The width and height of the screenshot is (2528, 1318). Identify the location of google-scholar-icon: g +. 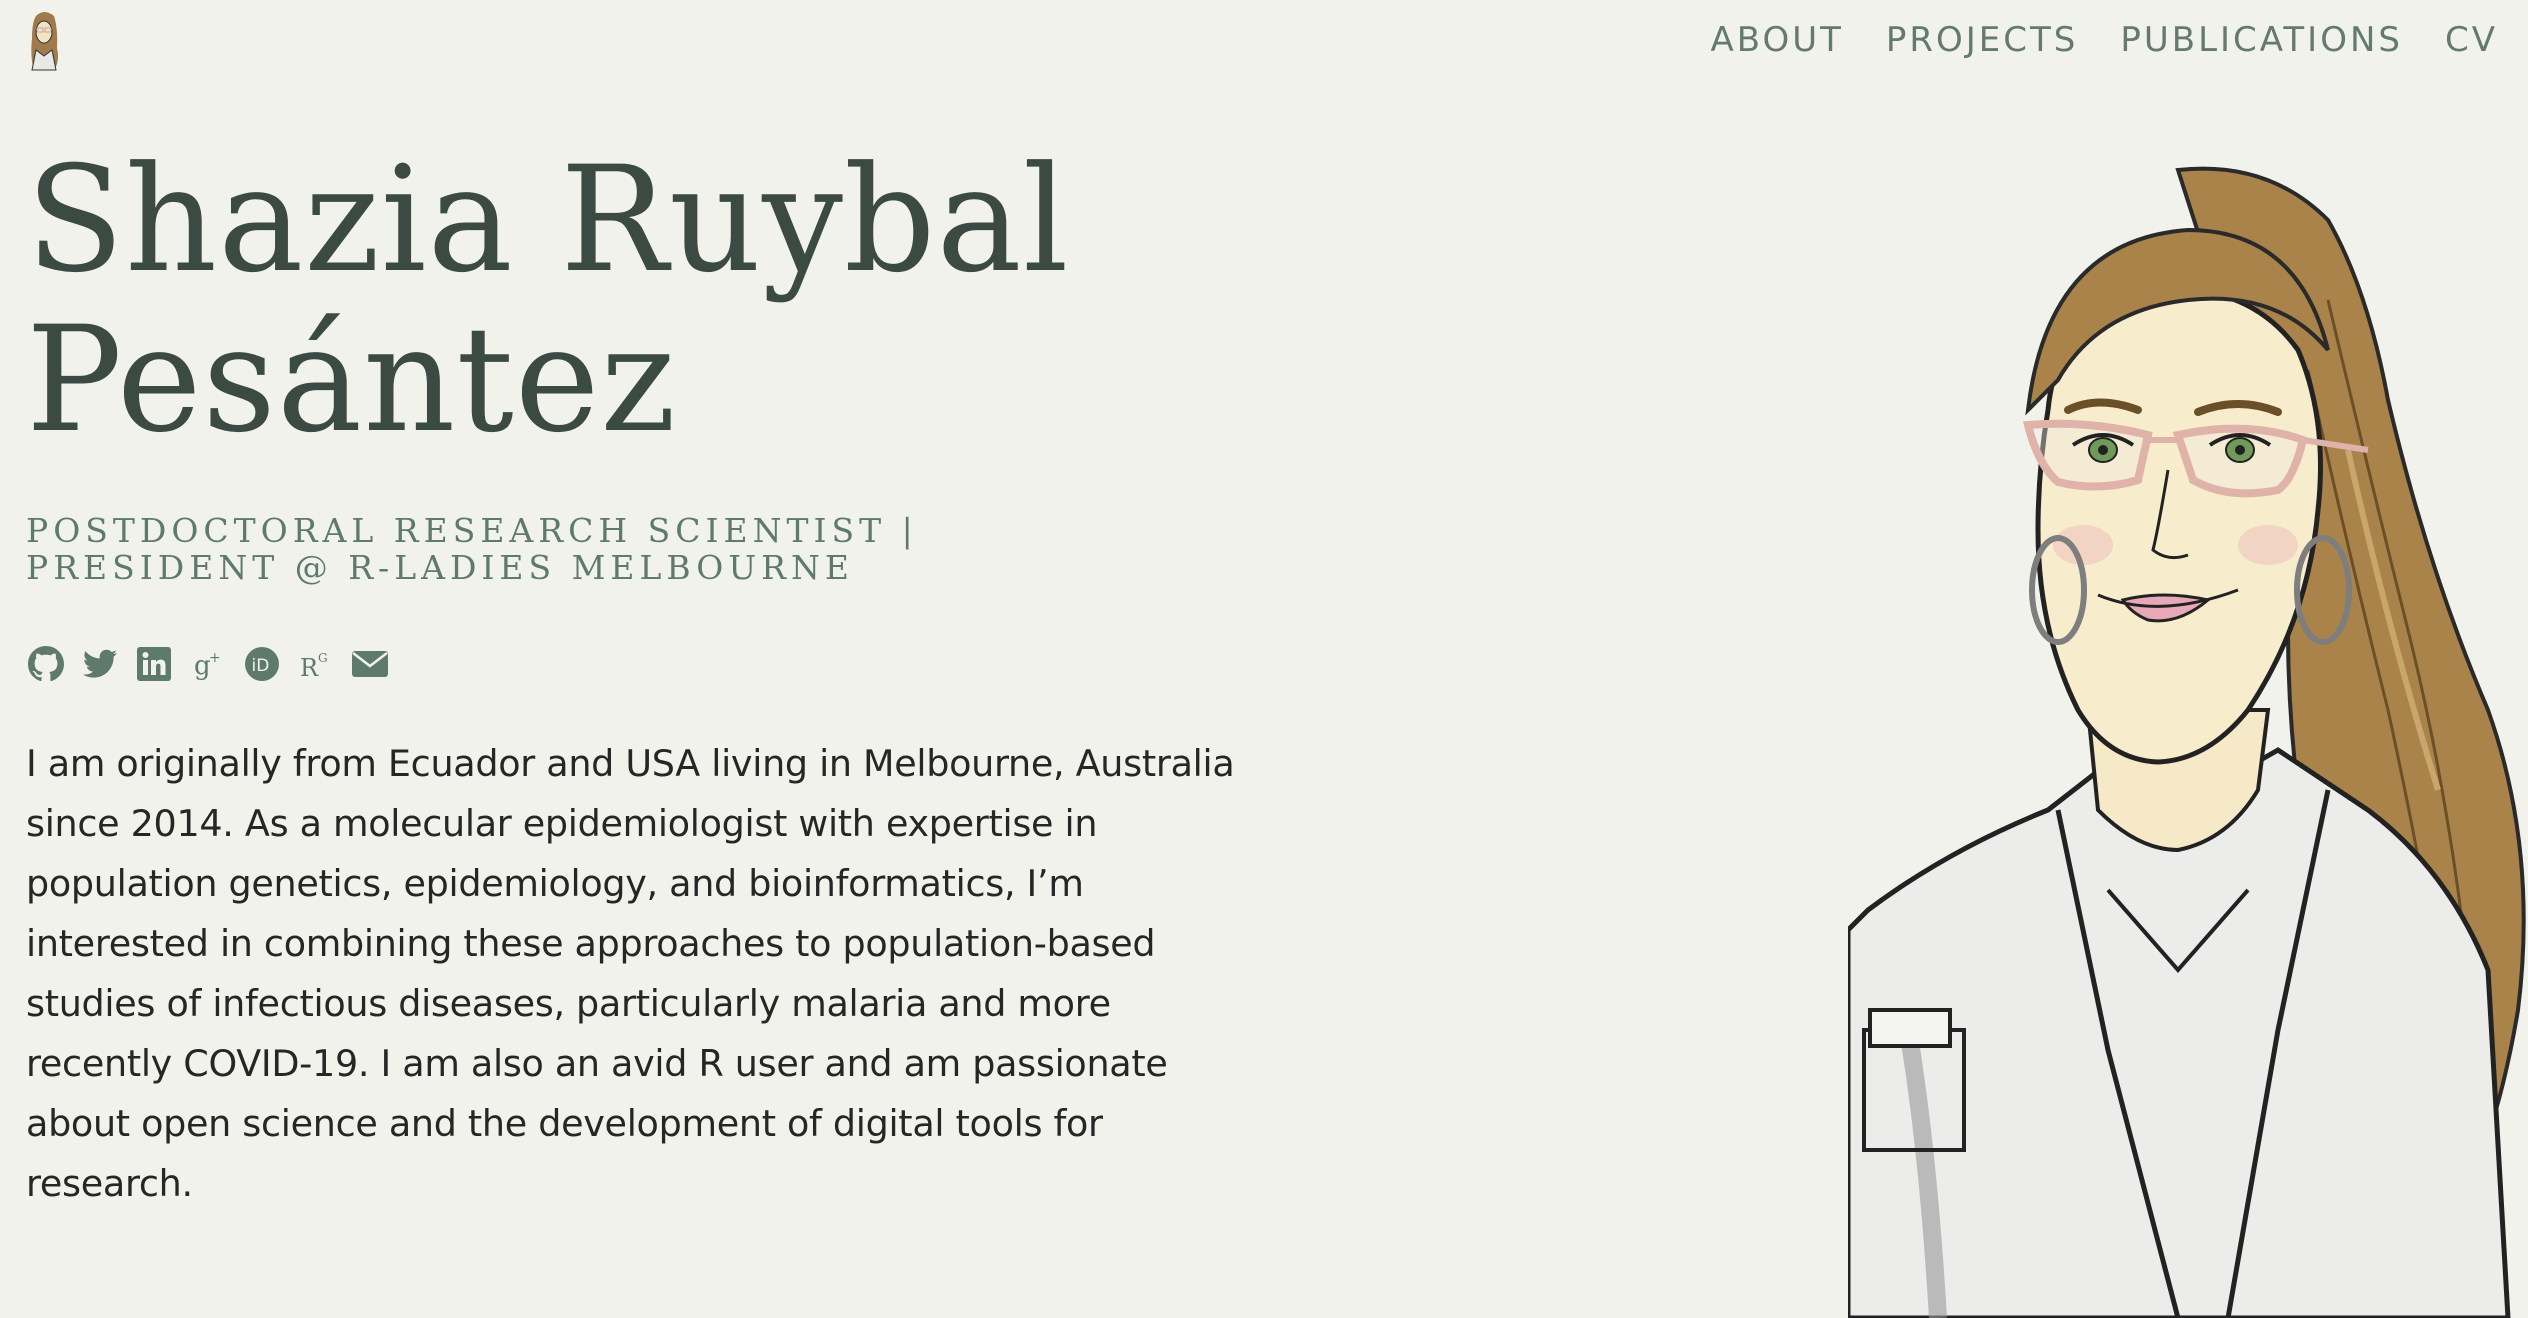
(208, 664).